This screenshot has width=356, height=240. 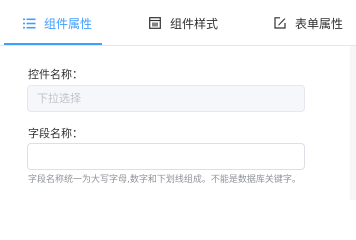 I want to click on tab-component-style: 组件样式, so click(x=183, y=23).